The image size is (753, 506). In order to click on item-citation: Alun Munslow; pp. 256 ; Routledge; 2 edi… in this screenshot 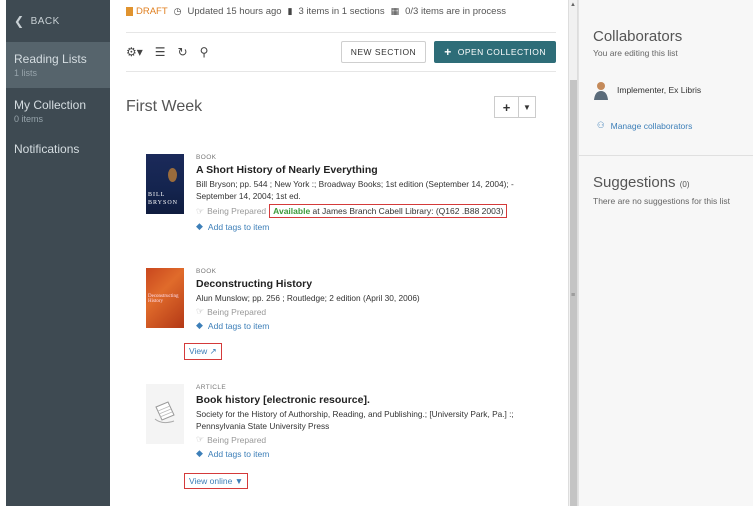, I will do `click(366, 298)`.